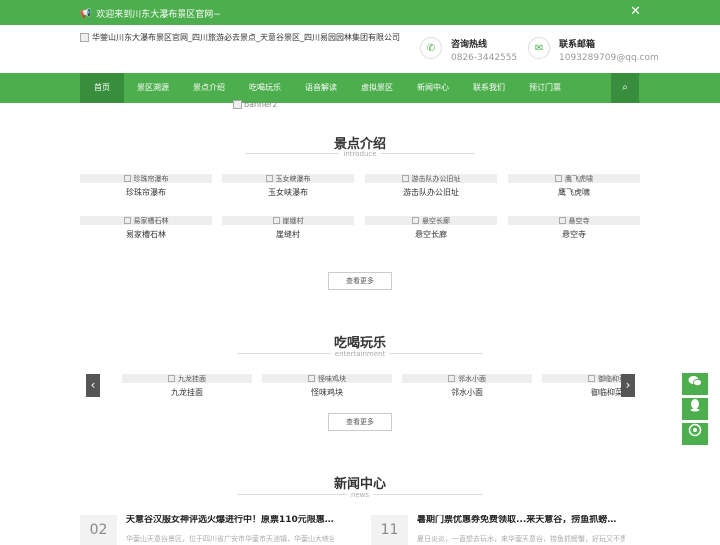  What do you see at coordinates (467, 378) in the screenshot?
I see `food-image: 邻水小面` at bounding box center [467, 378].